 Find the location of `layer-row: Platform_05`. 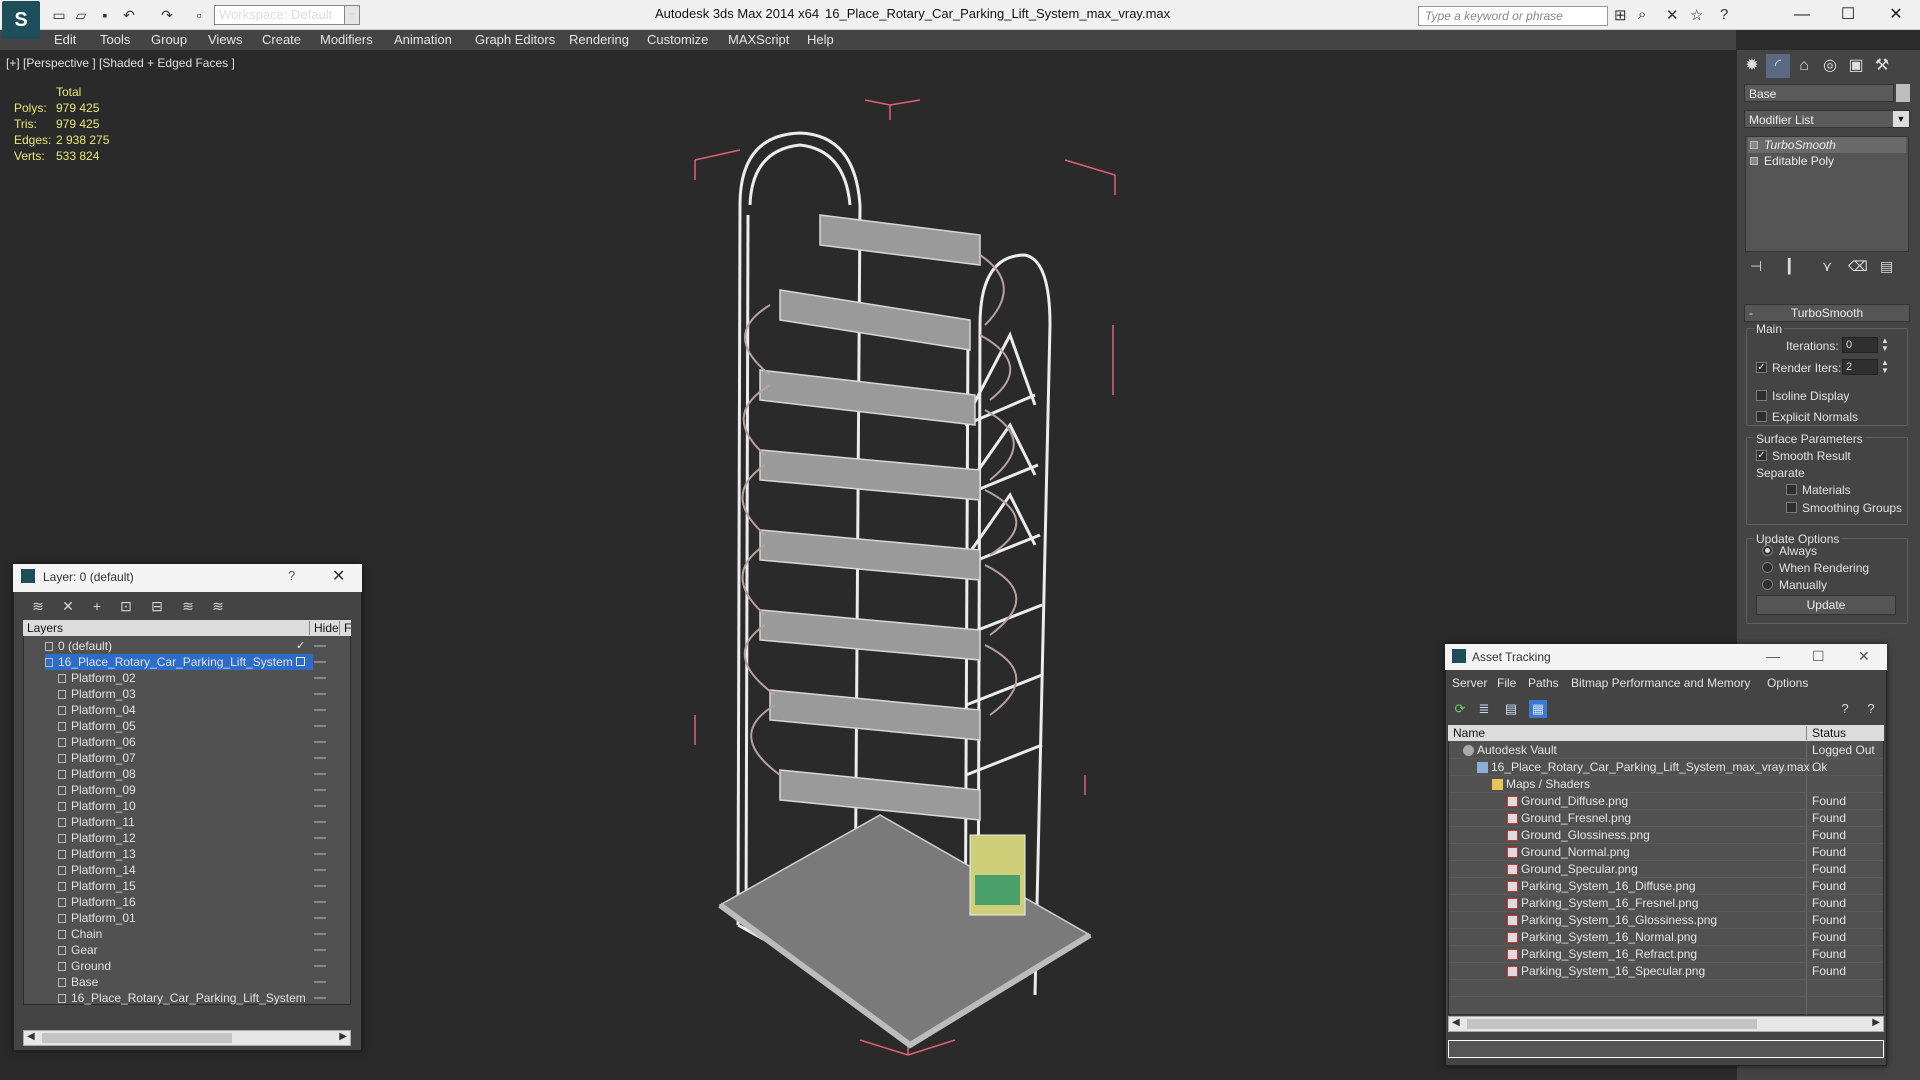

layer-row: Platform_05 is located at coordinates (187, 726).